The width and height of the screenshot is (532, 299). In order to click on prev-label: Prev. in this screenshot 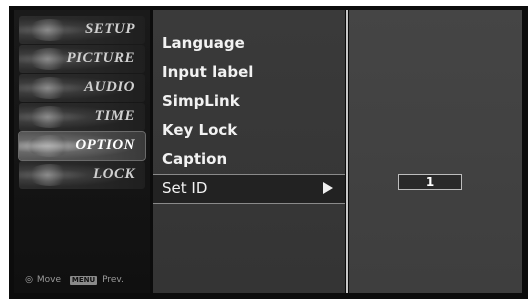, I will do `click(113, 280)`.